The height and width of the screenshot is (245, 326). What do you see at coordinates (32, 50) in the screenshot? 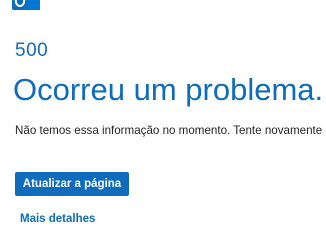
I see `error-code: 500` at bounding box center [32, 50].